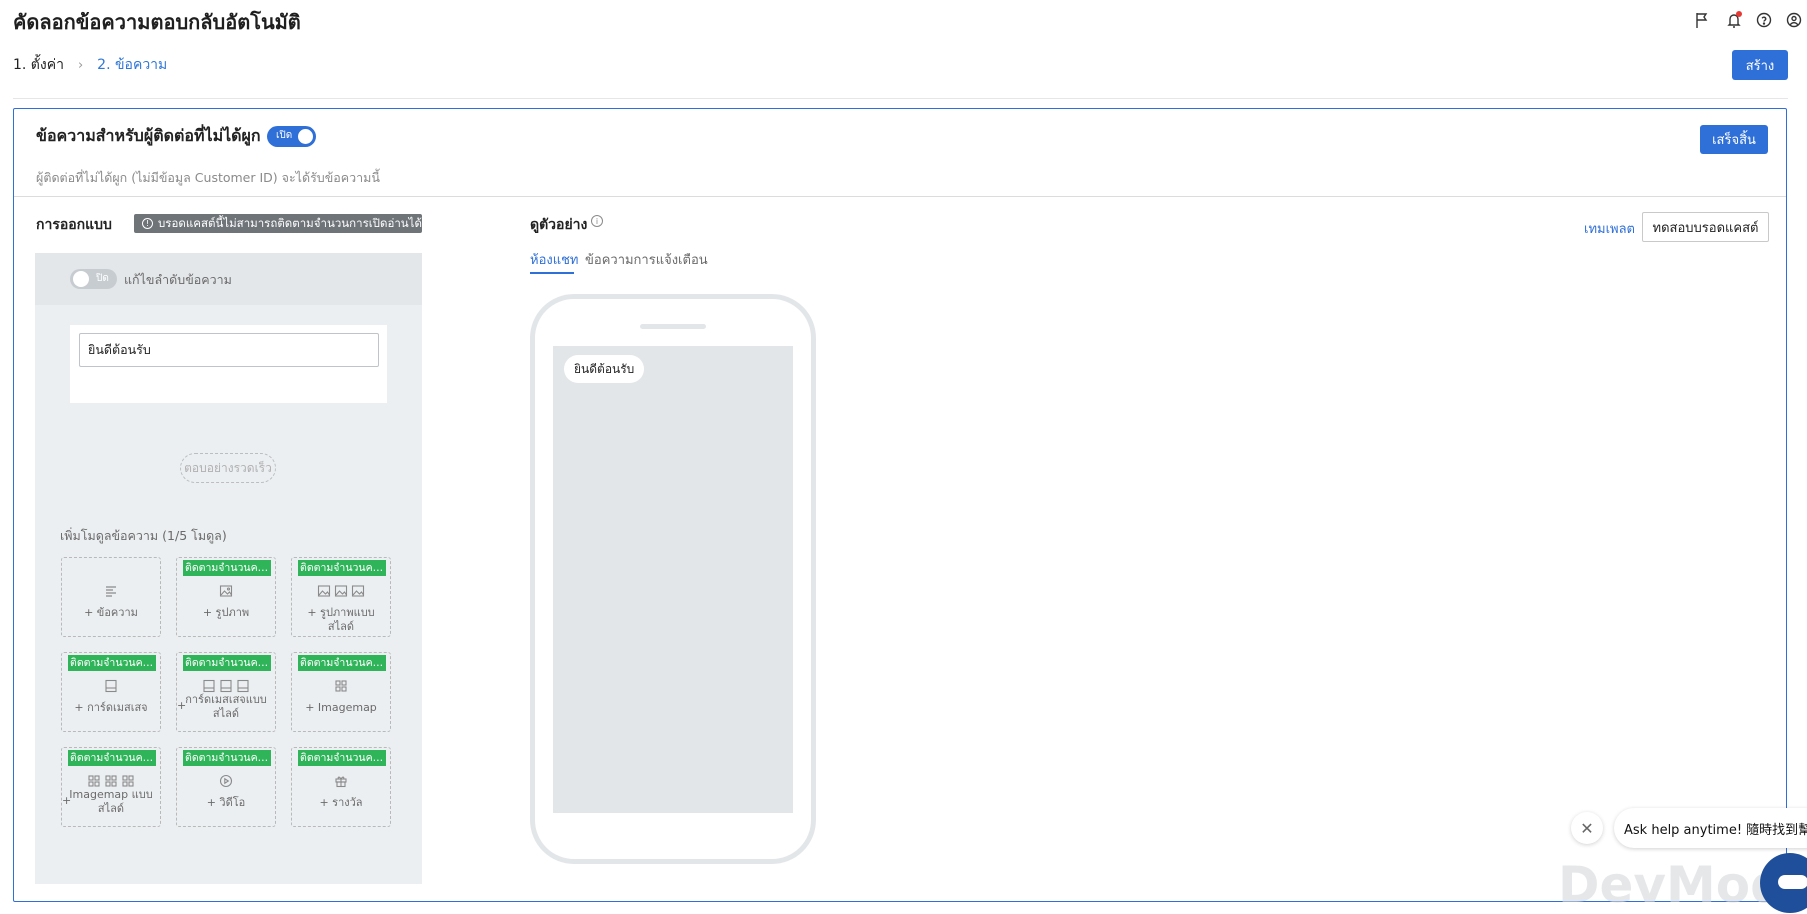 The image size is (1807, 914). What do you see at coordinates (157, 22) in the screenshot?
I see `page-title: คัดลอกข้อความตอบกลับอัตโนมัติ` at bounding box center [157, 22].